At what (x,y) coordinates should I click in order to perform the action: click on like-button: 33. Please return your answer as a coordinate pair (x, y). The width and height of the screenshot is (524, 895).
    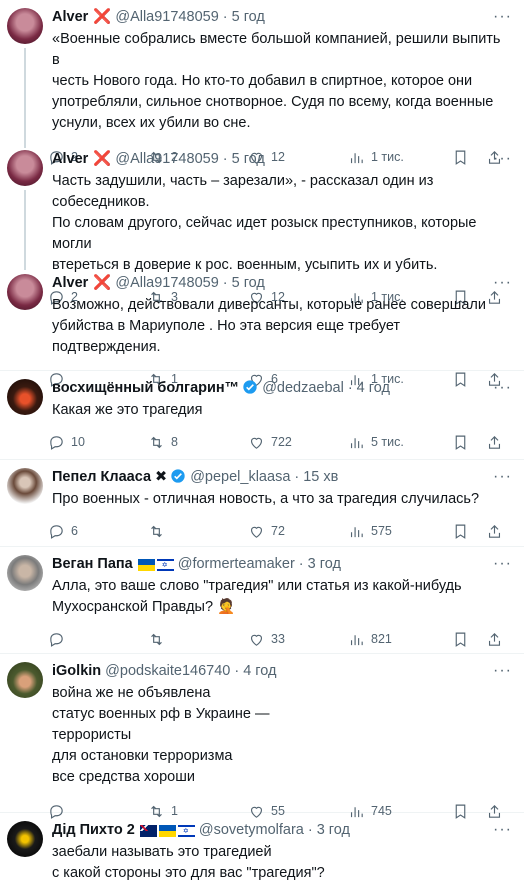
    Looking at the image, I should click on (298, 639).